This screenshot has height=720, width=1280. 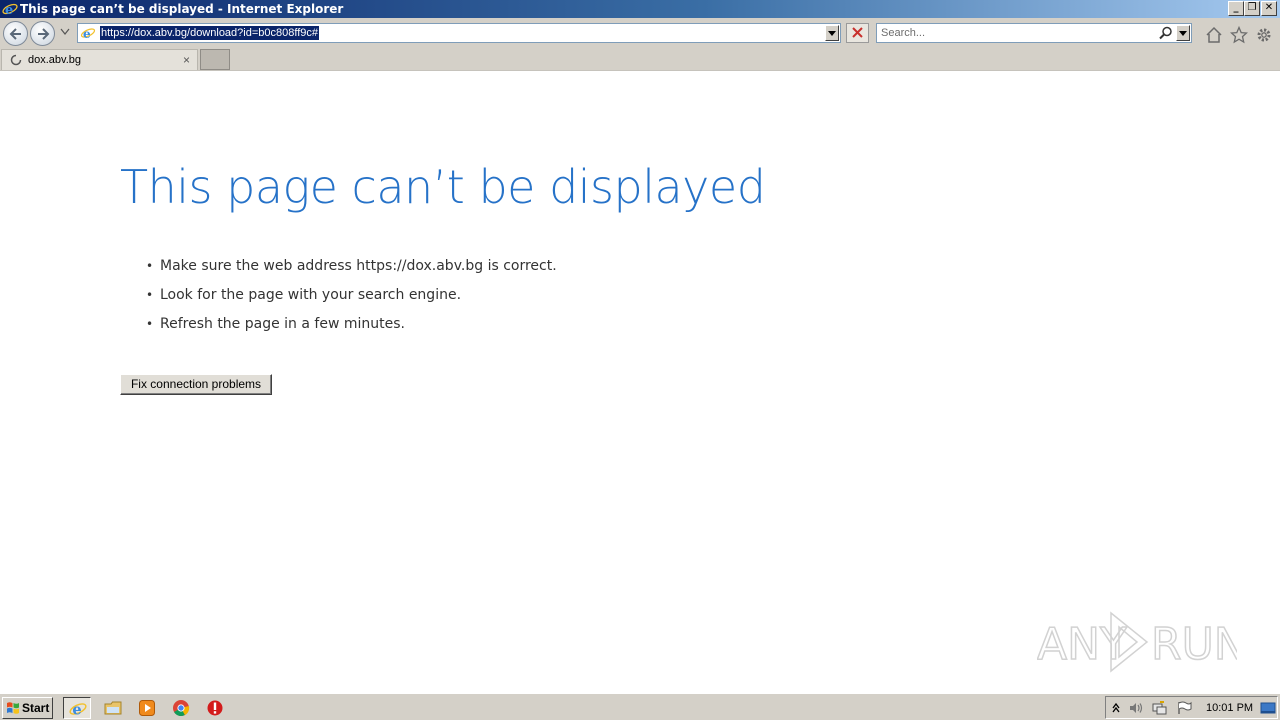 I want to click on maximize-button: ❐, so click(x=1252, y=8).